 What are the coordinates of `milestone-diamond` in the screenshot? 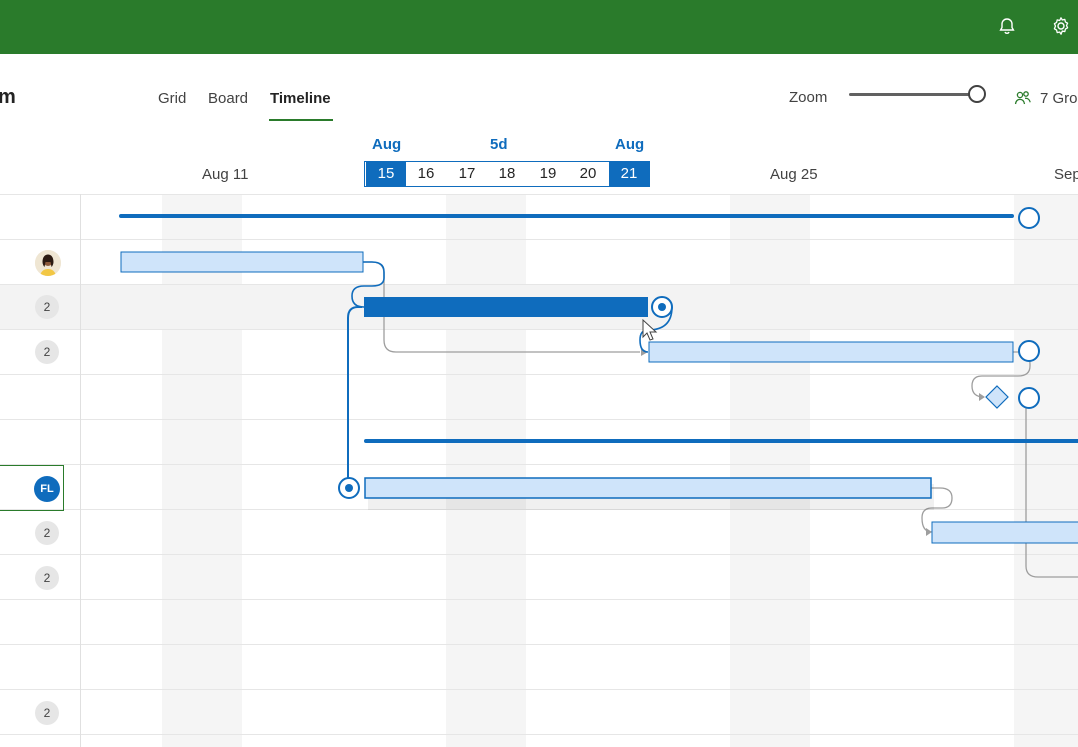 It's located at (997, 397).